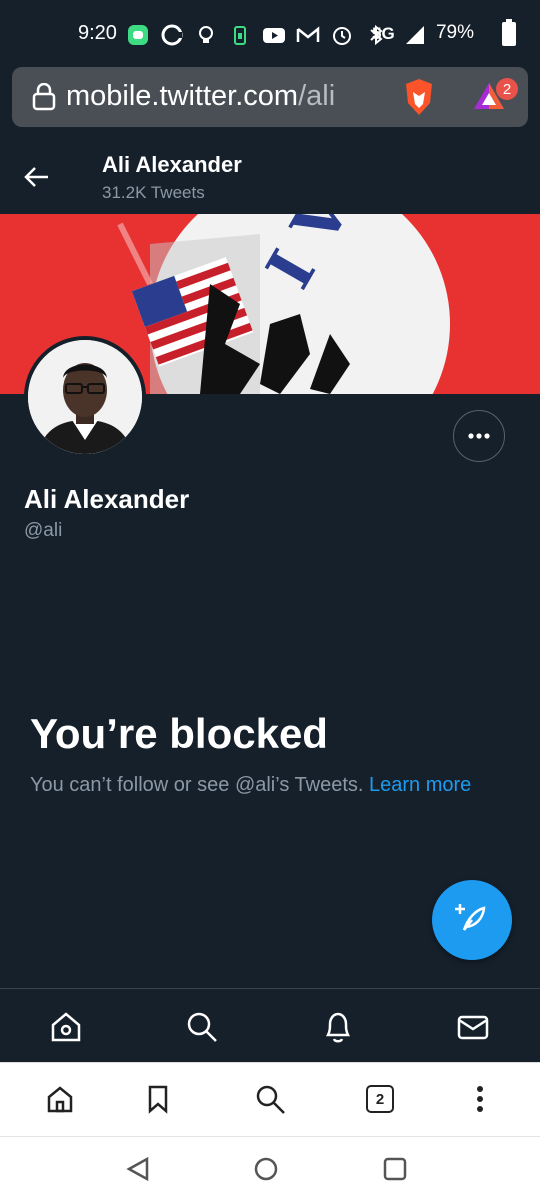 The width and height of the screenshot is (540, 1200). I want to click on profile-header: Ali Alexander 31.2K Tweets, so click(270, 172).